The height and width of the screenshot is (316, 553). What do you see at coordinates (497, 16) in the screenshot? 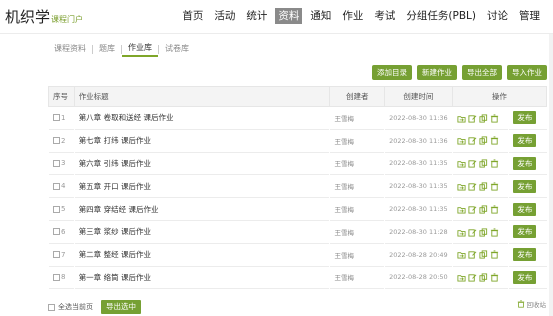
I see `nav-item-8: 讨论` at bounding box center [497, 16].